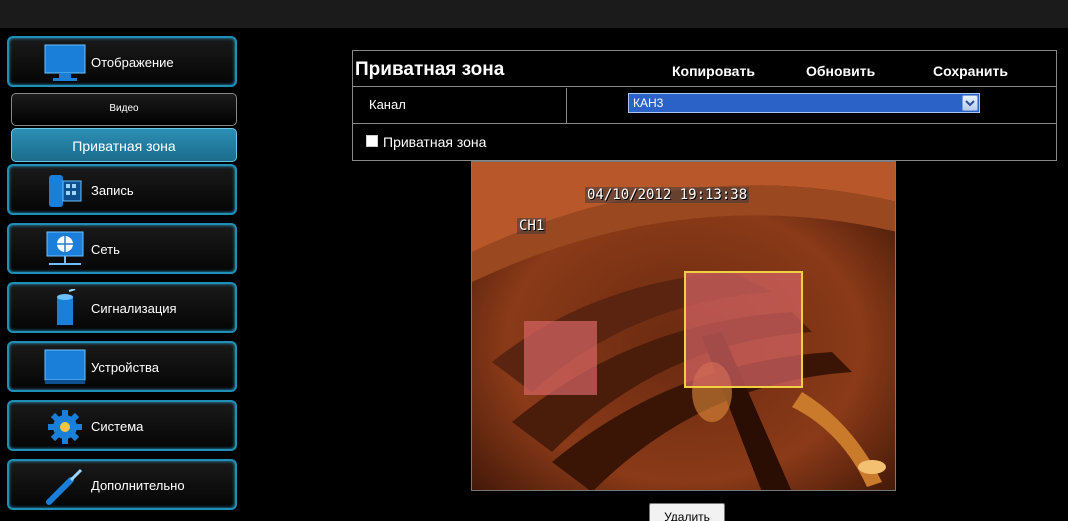  I want to click on nav-devices: Устройства, so click(122, 366).